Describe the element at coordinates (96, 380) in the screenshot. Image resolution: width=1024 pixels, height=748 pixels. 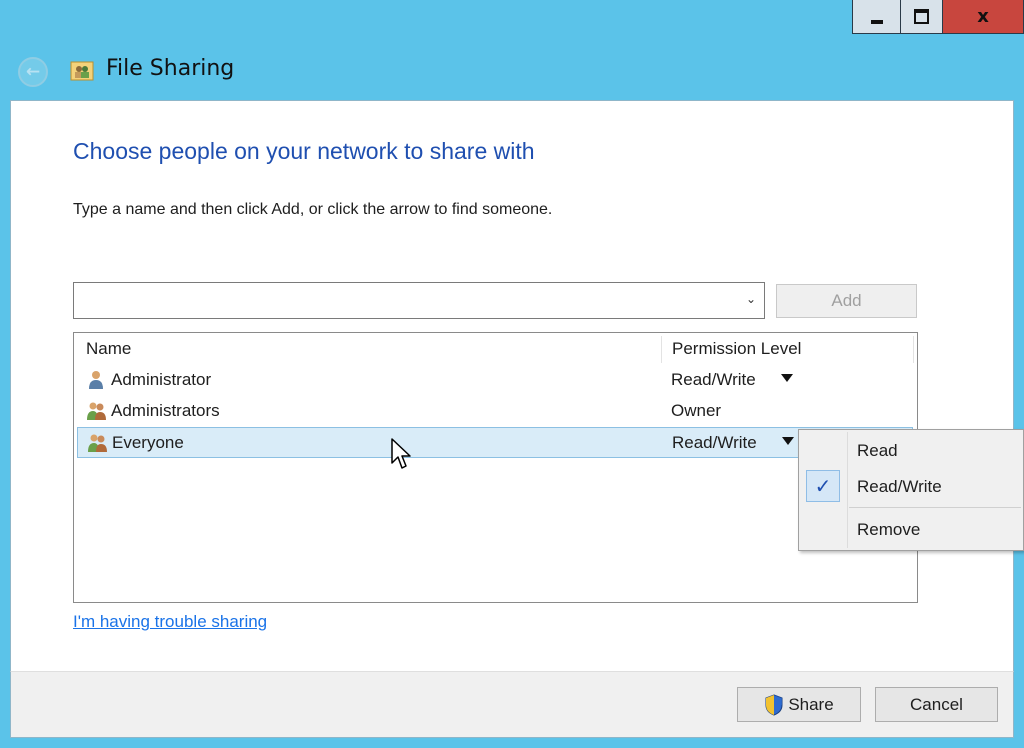
I see `user-icon` at that location.